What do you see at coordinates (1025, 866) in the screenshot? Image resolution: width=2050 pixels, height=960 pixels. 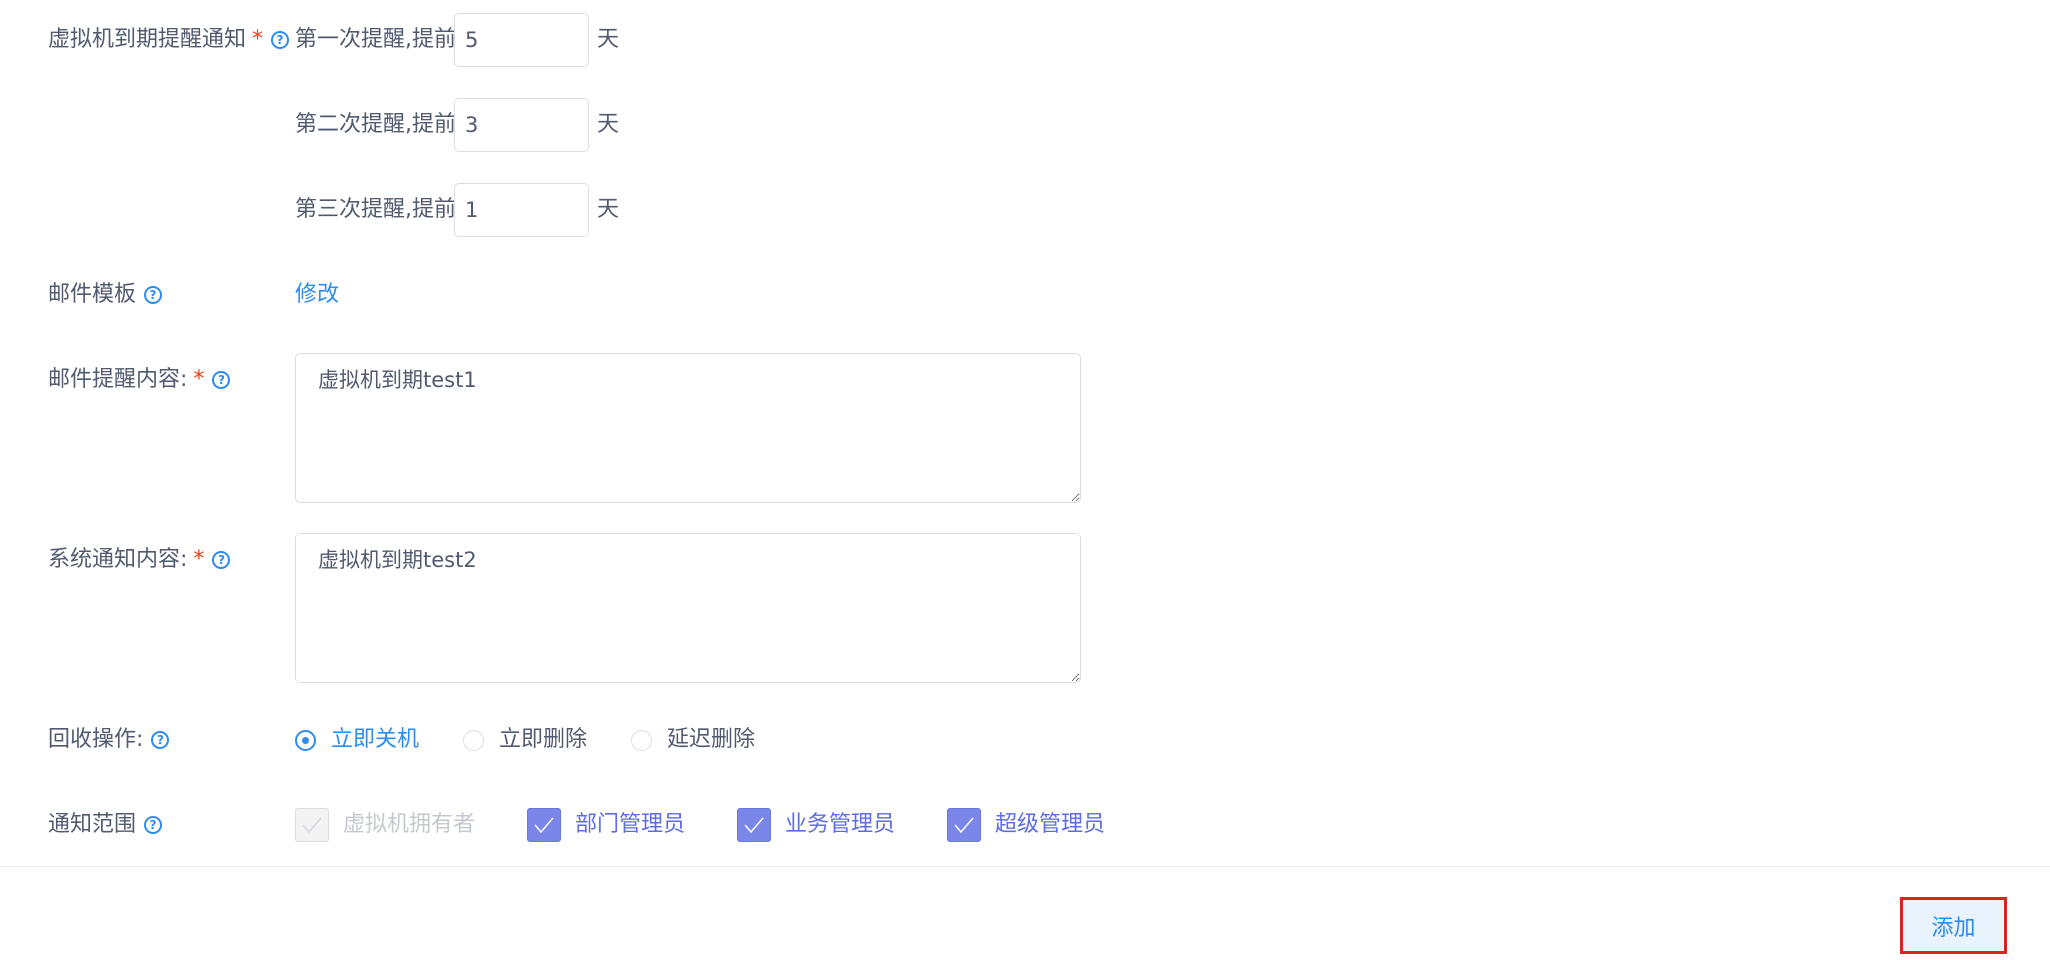 I see `footer-divider` at bounding box center [1025, 866].